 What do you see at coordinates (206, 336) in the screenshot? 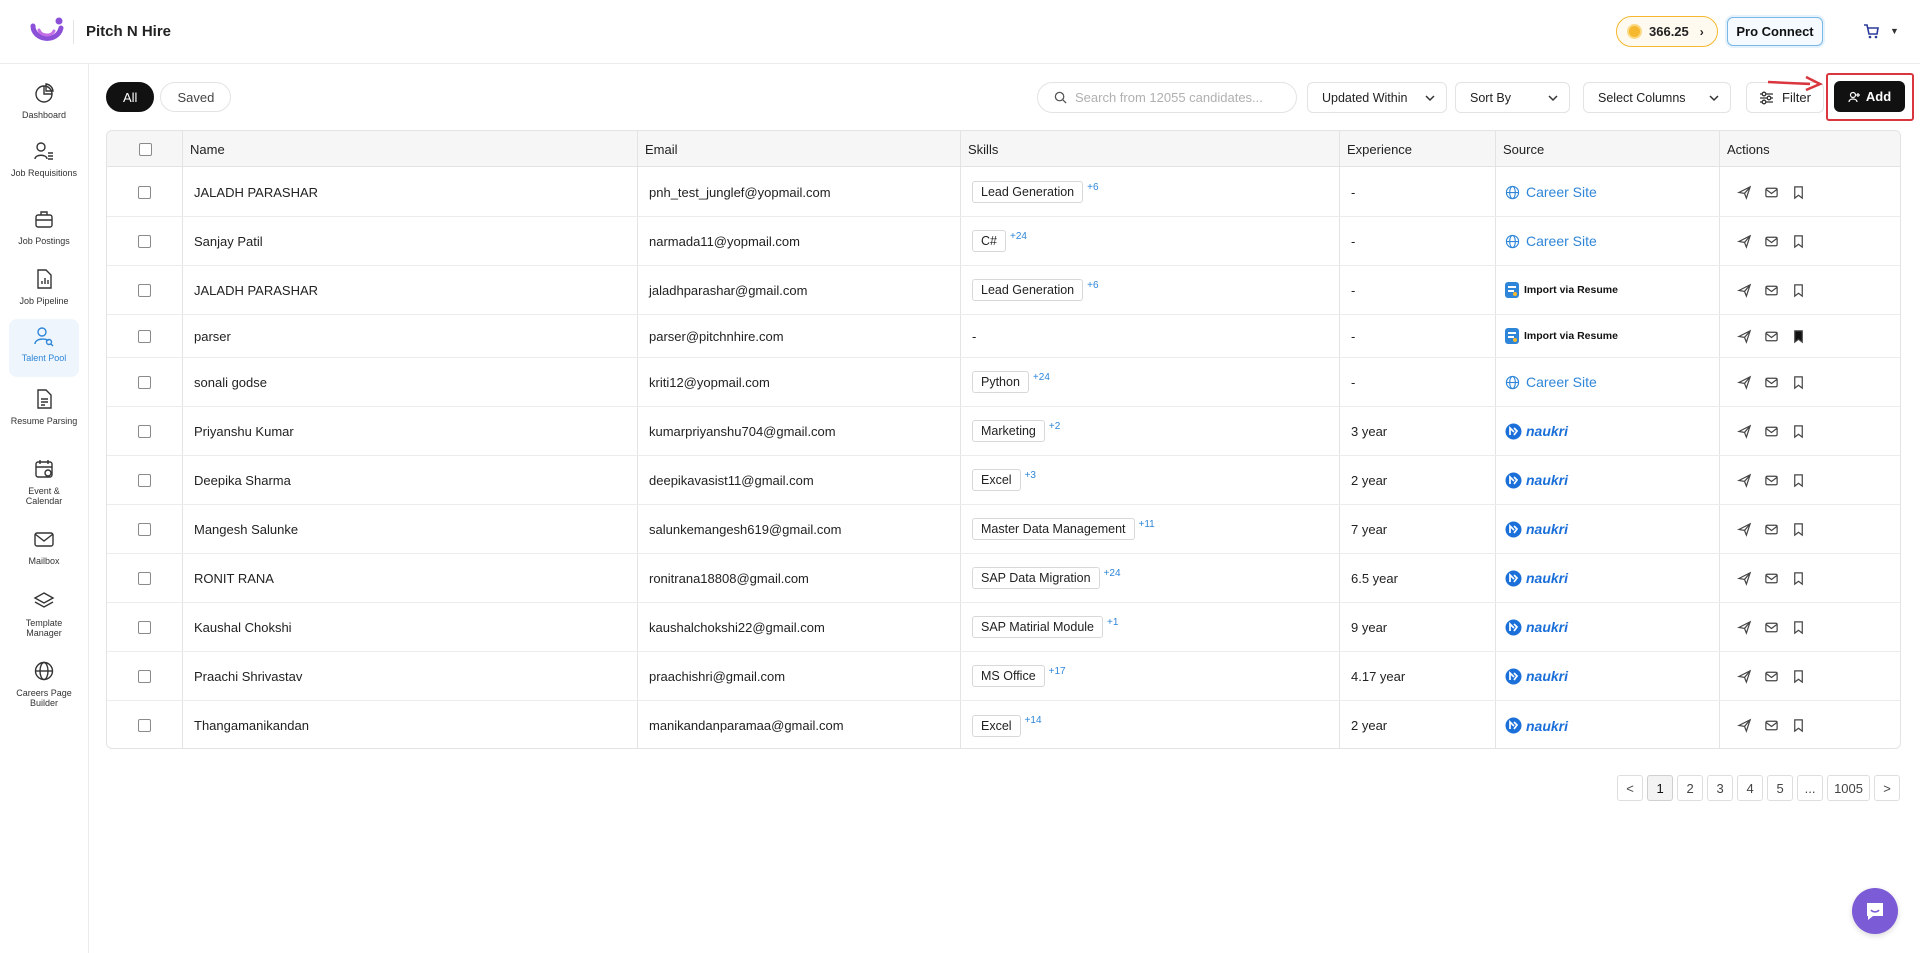
I see `candidate-name: parser` at bounding box center [206, 336].